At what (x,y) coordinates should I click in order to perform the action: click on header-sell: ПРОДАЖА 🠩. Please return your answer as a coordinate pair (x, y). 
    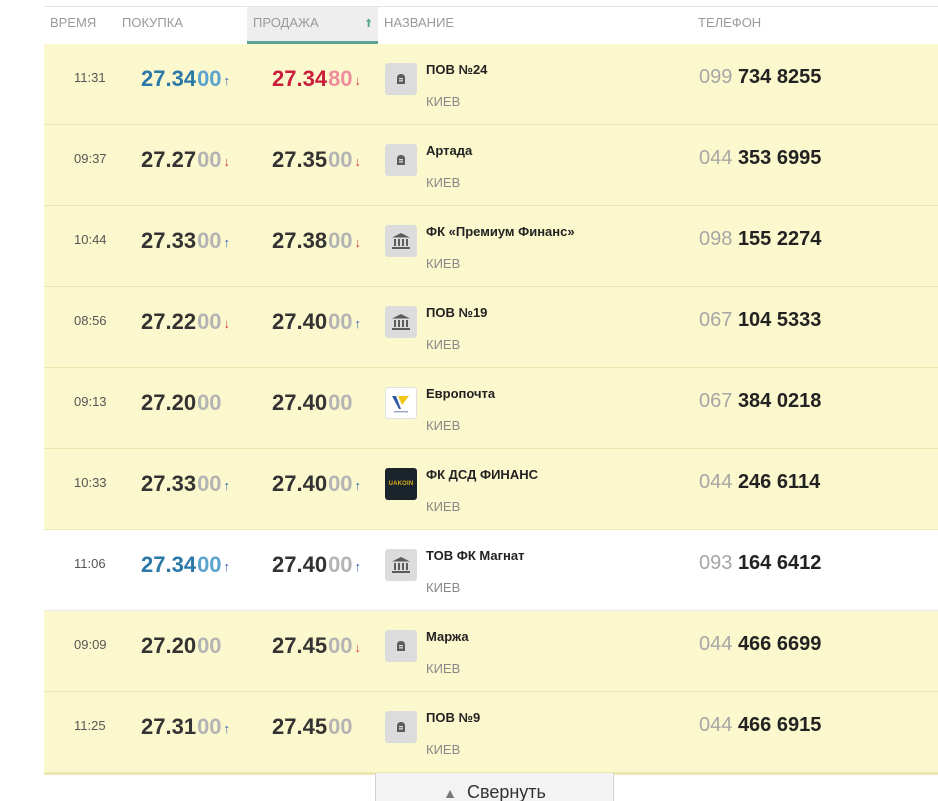
    Looking at the image, I should click on (312, 26).